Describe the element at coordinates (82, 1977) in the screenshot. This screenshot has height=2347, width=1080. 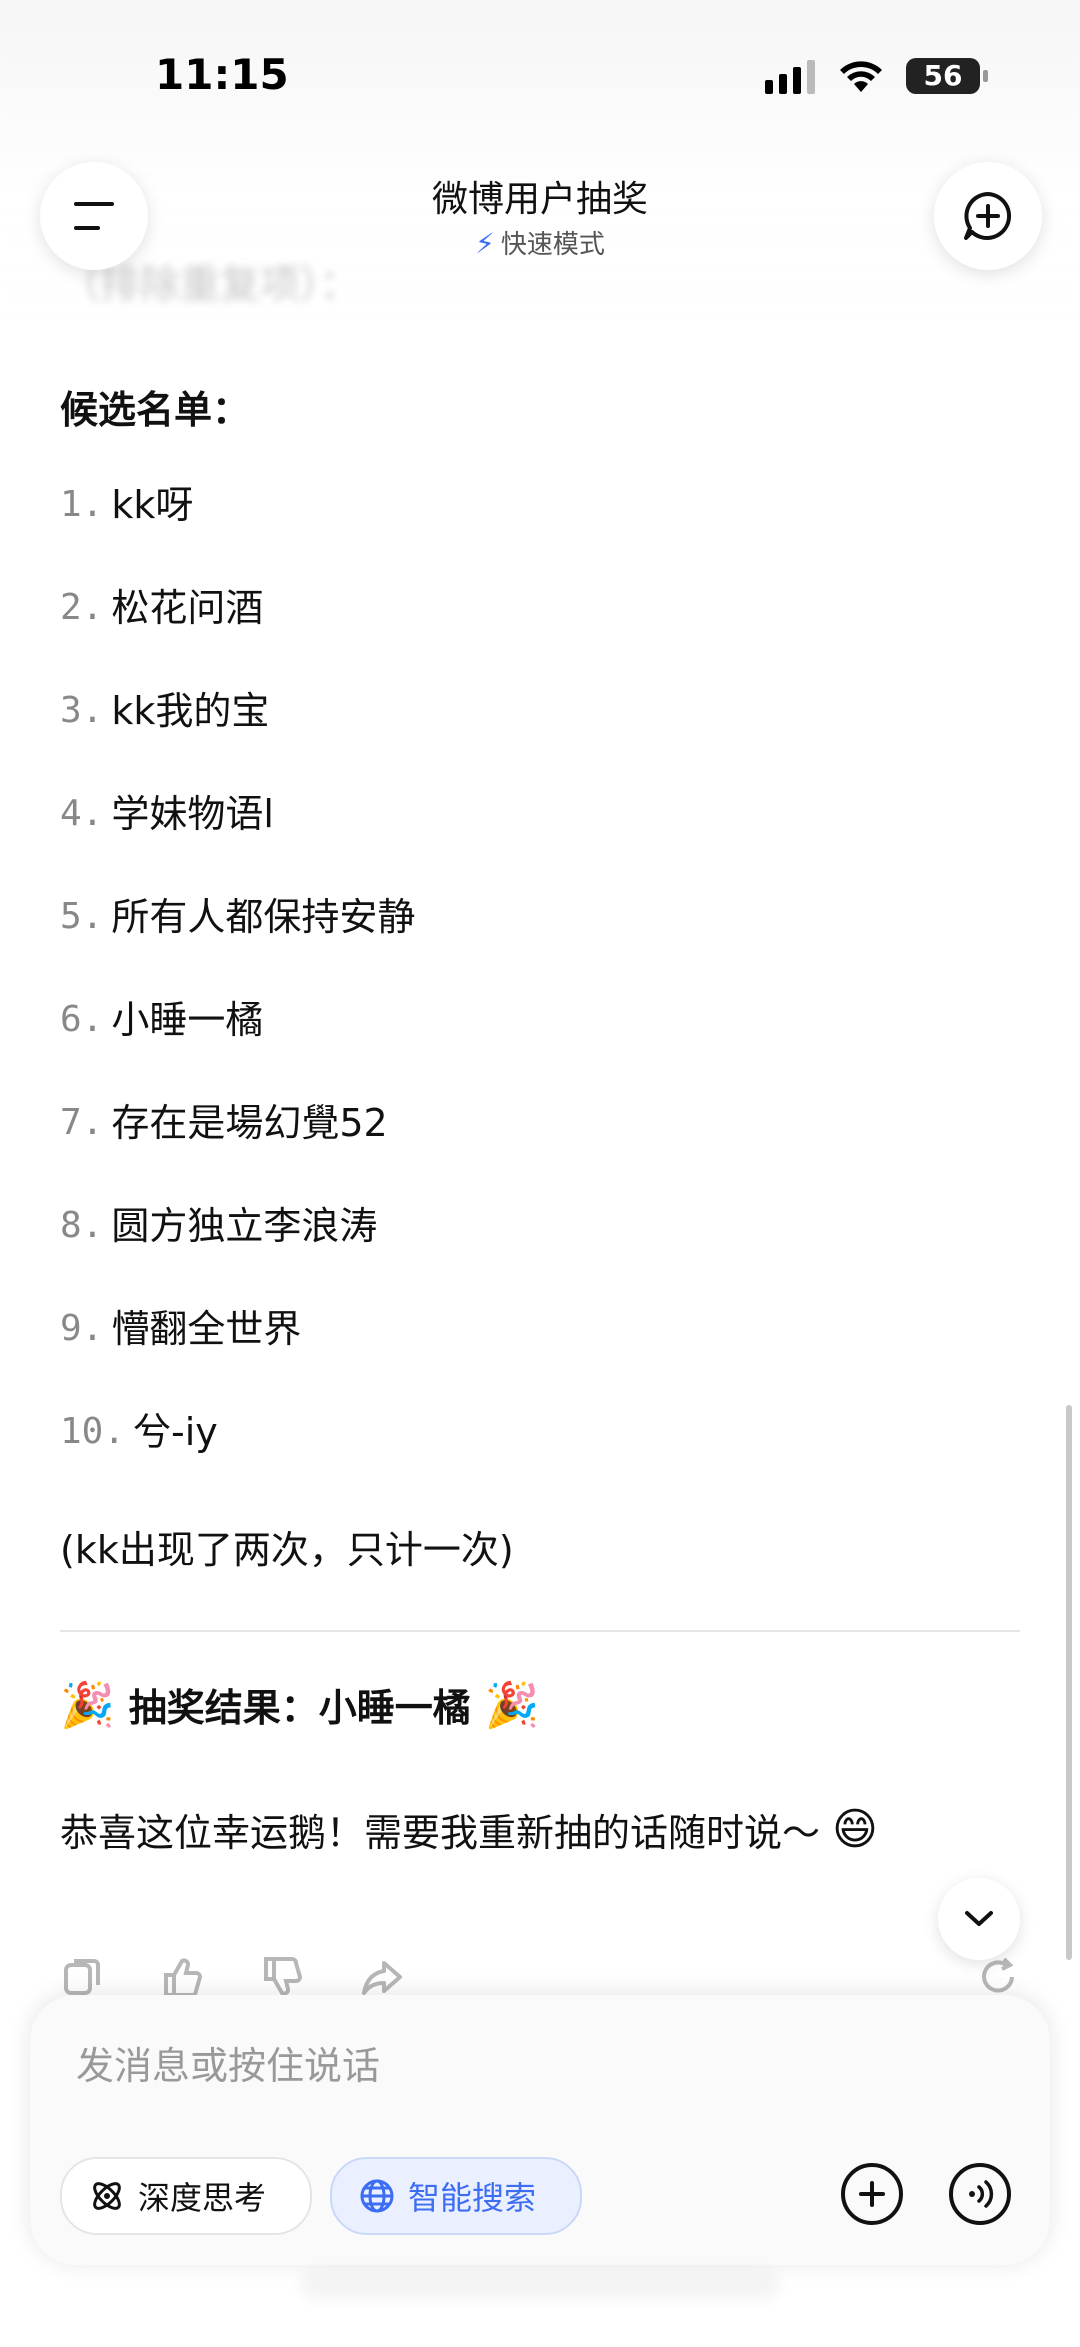
I see `copy-icon` at that location.